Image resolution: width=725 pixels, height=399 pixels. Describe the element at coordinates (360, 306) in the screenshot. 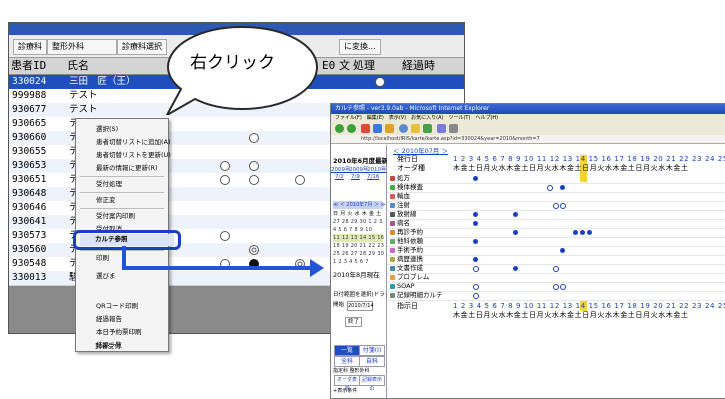

I see `from-date-field: 2010/7/14` at that location.